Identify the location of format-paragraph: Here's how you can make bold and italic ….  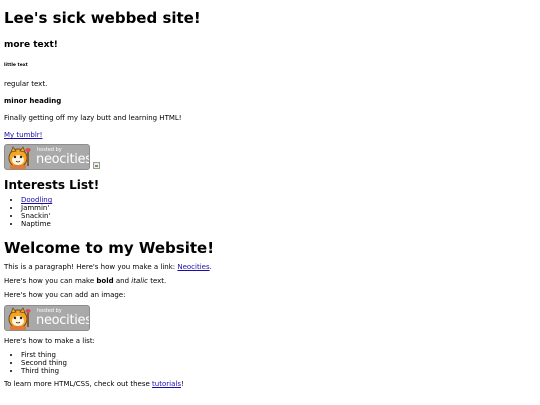
(270, 281).